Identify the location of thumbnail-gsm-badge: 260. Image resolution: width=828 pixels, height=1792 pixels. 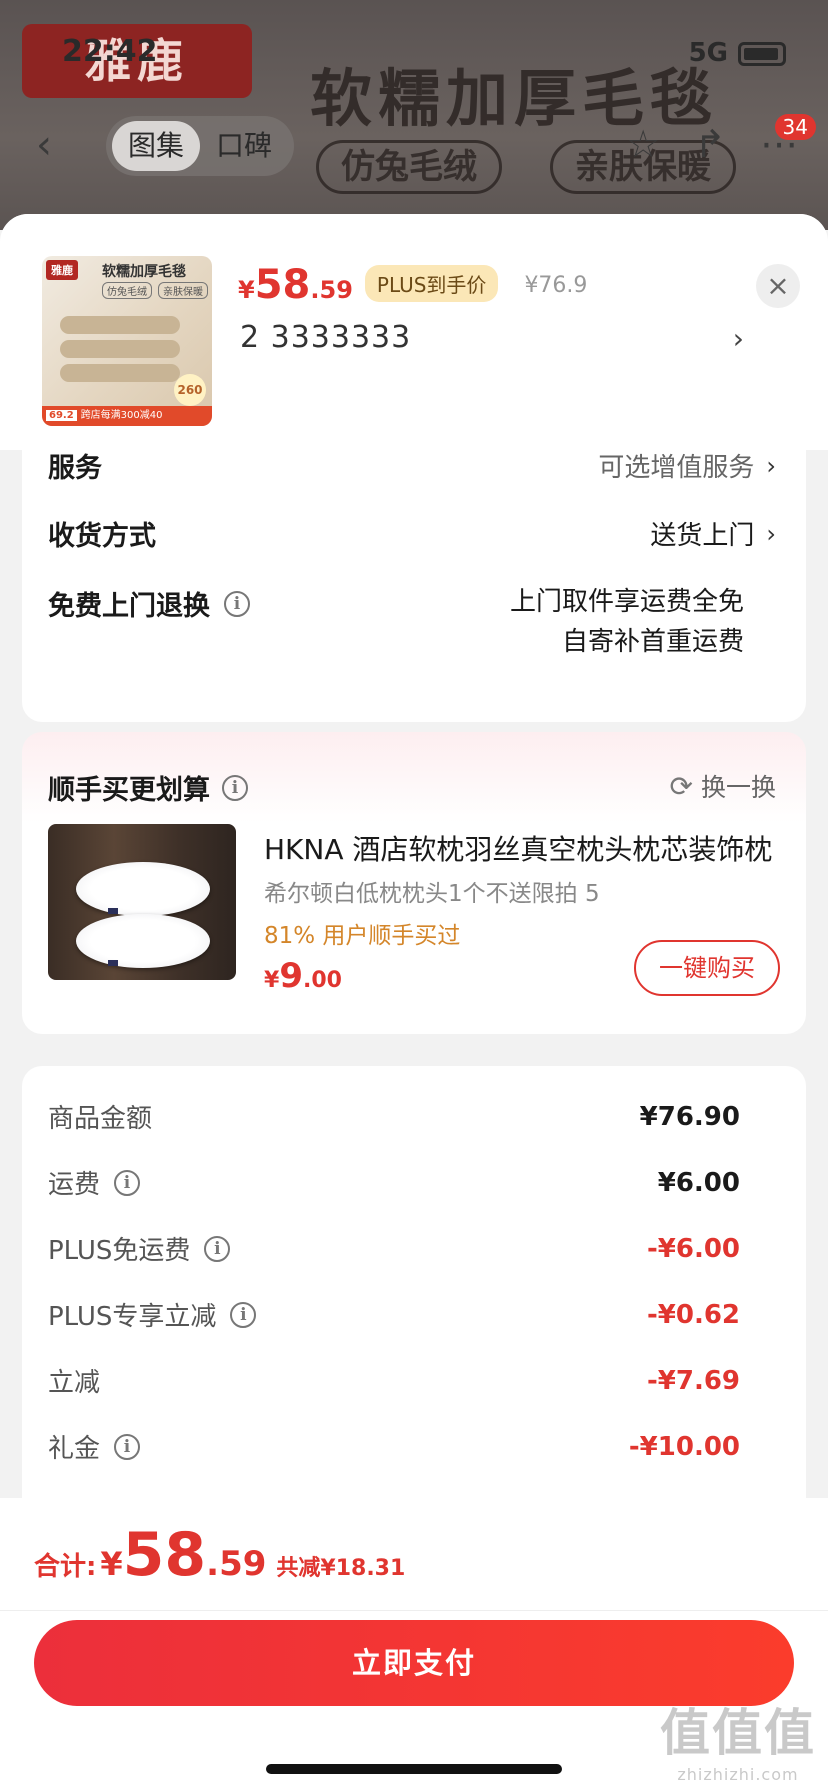
(190, 390).